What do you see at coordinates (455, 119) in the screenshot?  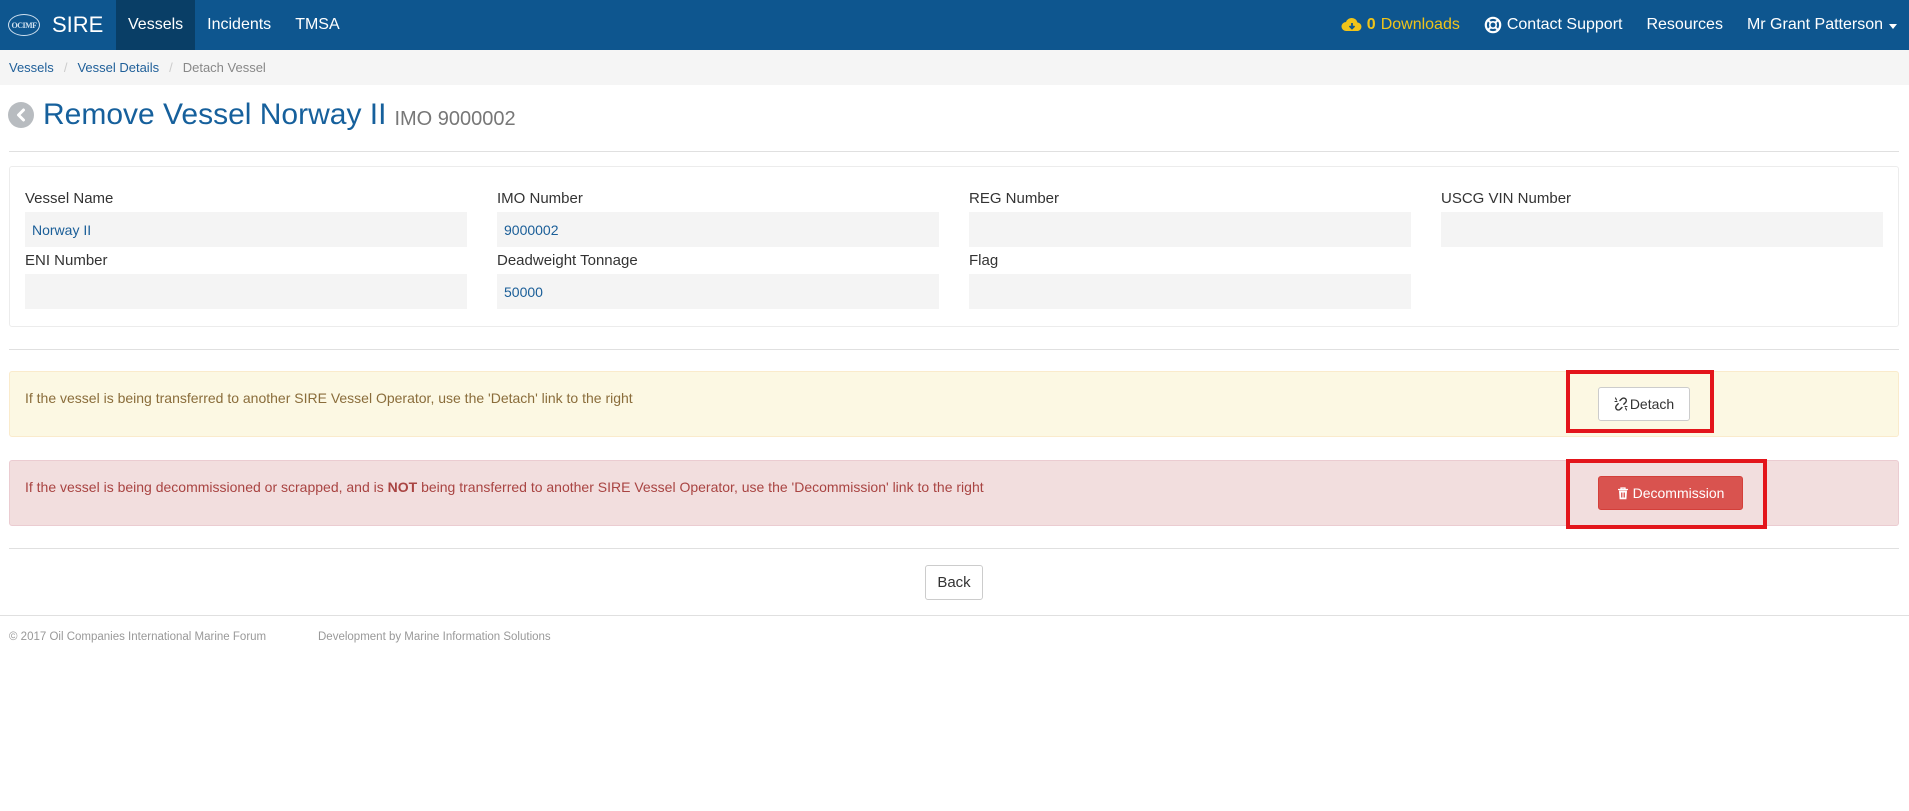 I see `page-subtitle: IMO 9000002` at bounding box center [455, 119].